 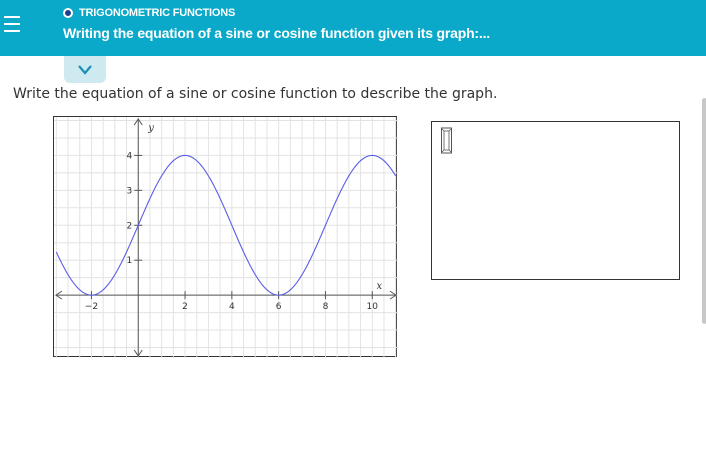 What do you see at coordinates (130, 191) in the screenshot?
I see `y-tick-label: 3` at bounding box center [130, 191].